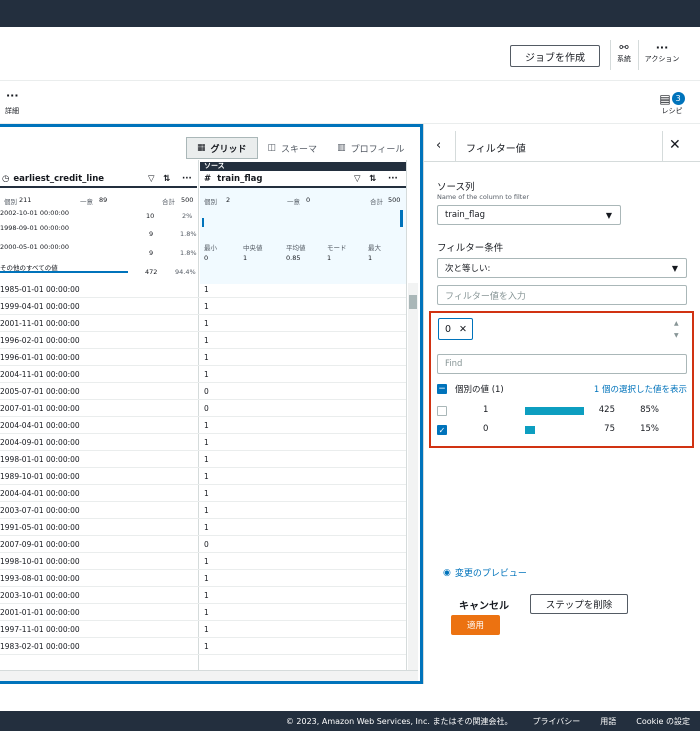 The image size is (700, 731). I want to click on column-header-underline, so click(98, 187).